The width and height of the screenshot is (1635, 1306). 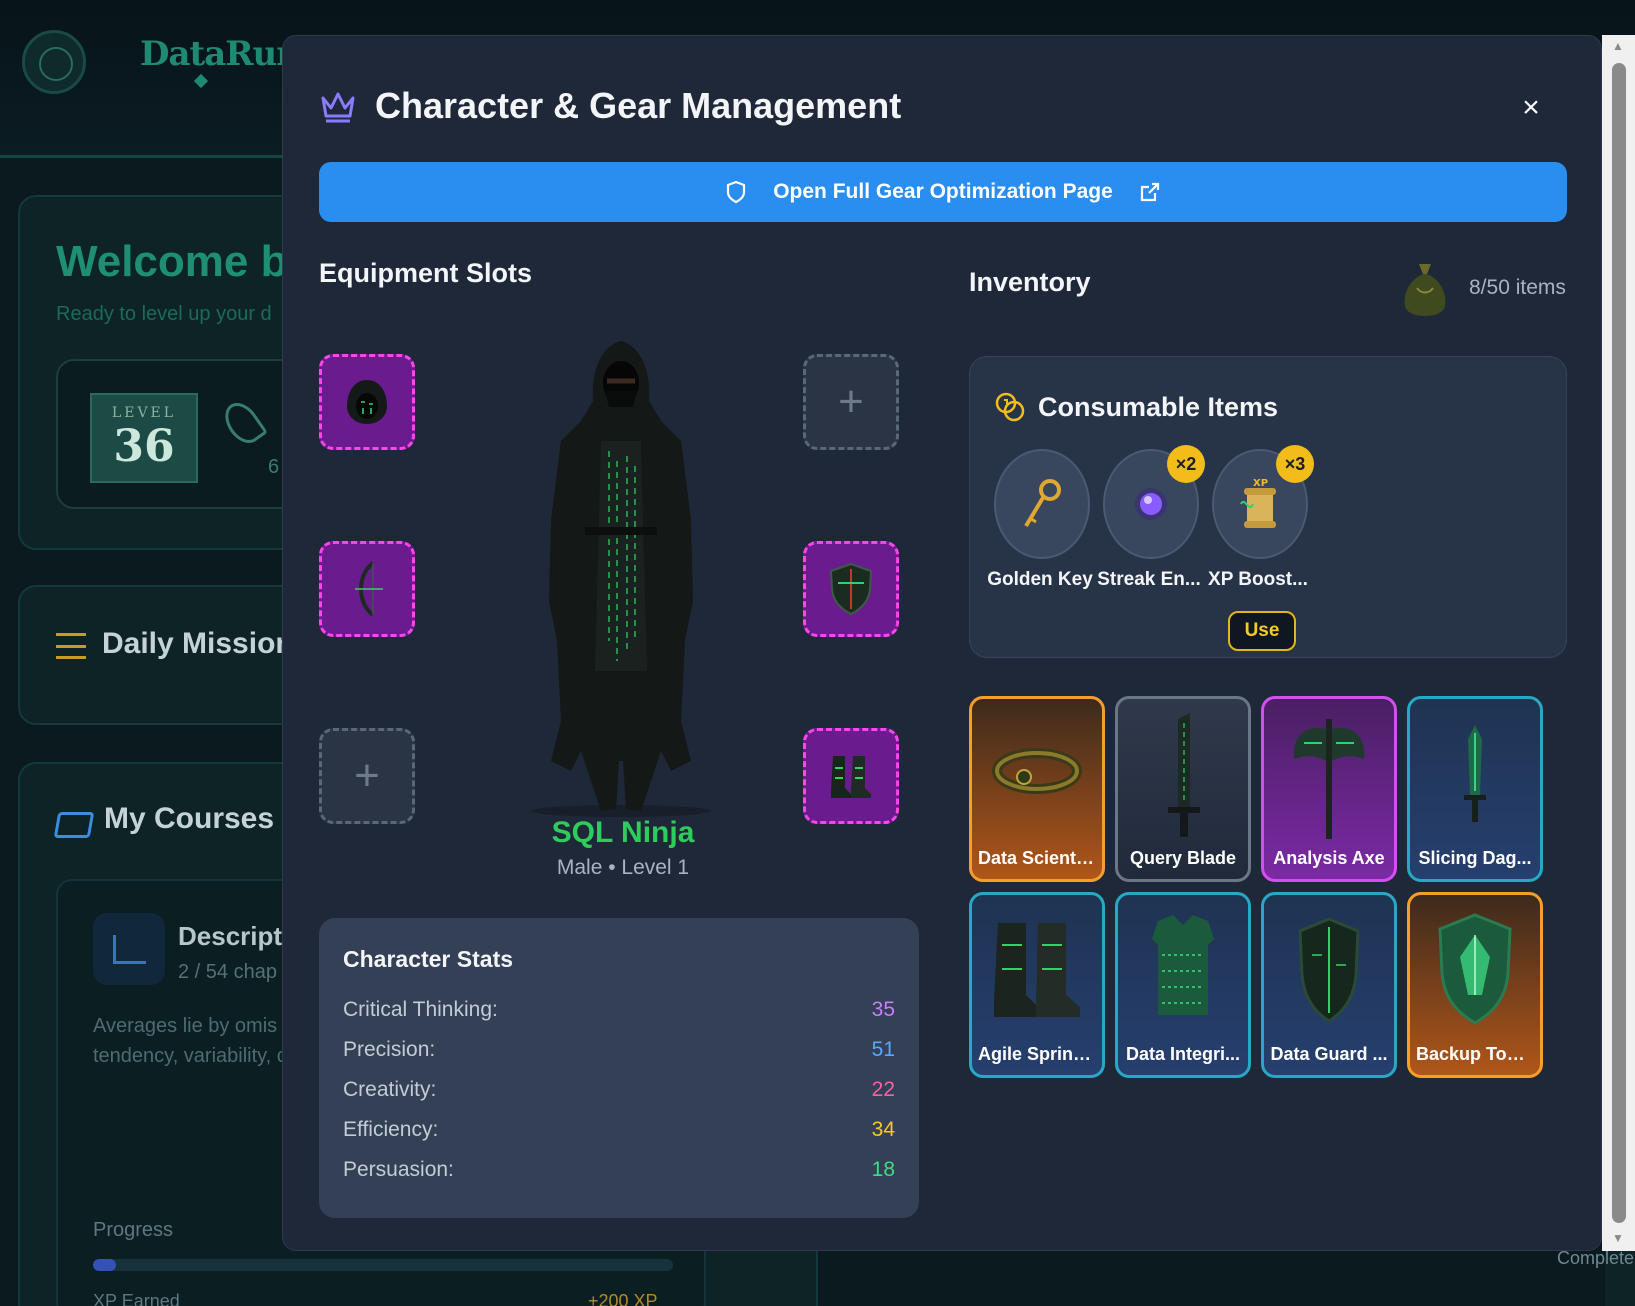 What do you see at coordinates (883, 1089) in the screenshot?
I see `stat-value: 22` at bounding box center [883, 1089].